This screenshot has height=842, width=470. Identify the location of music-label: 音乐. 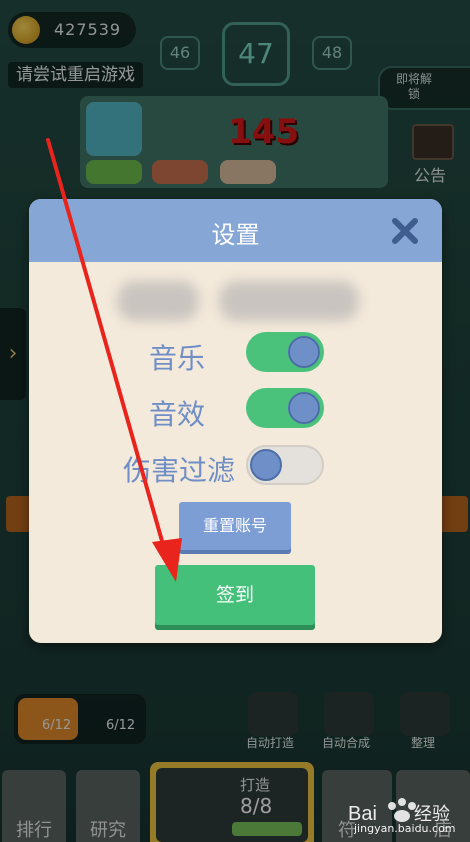
(176, 358).